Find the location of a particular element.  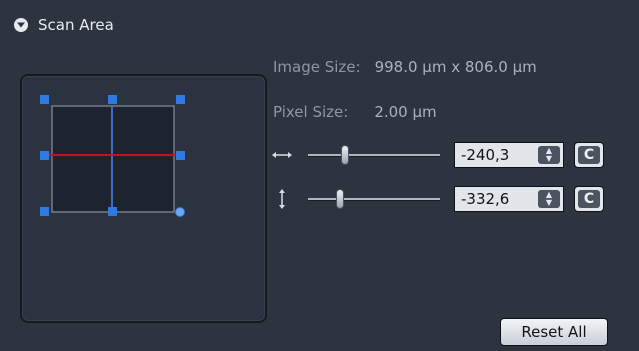

offset-y-center-button: C is located at coordinates (589, 199).